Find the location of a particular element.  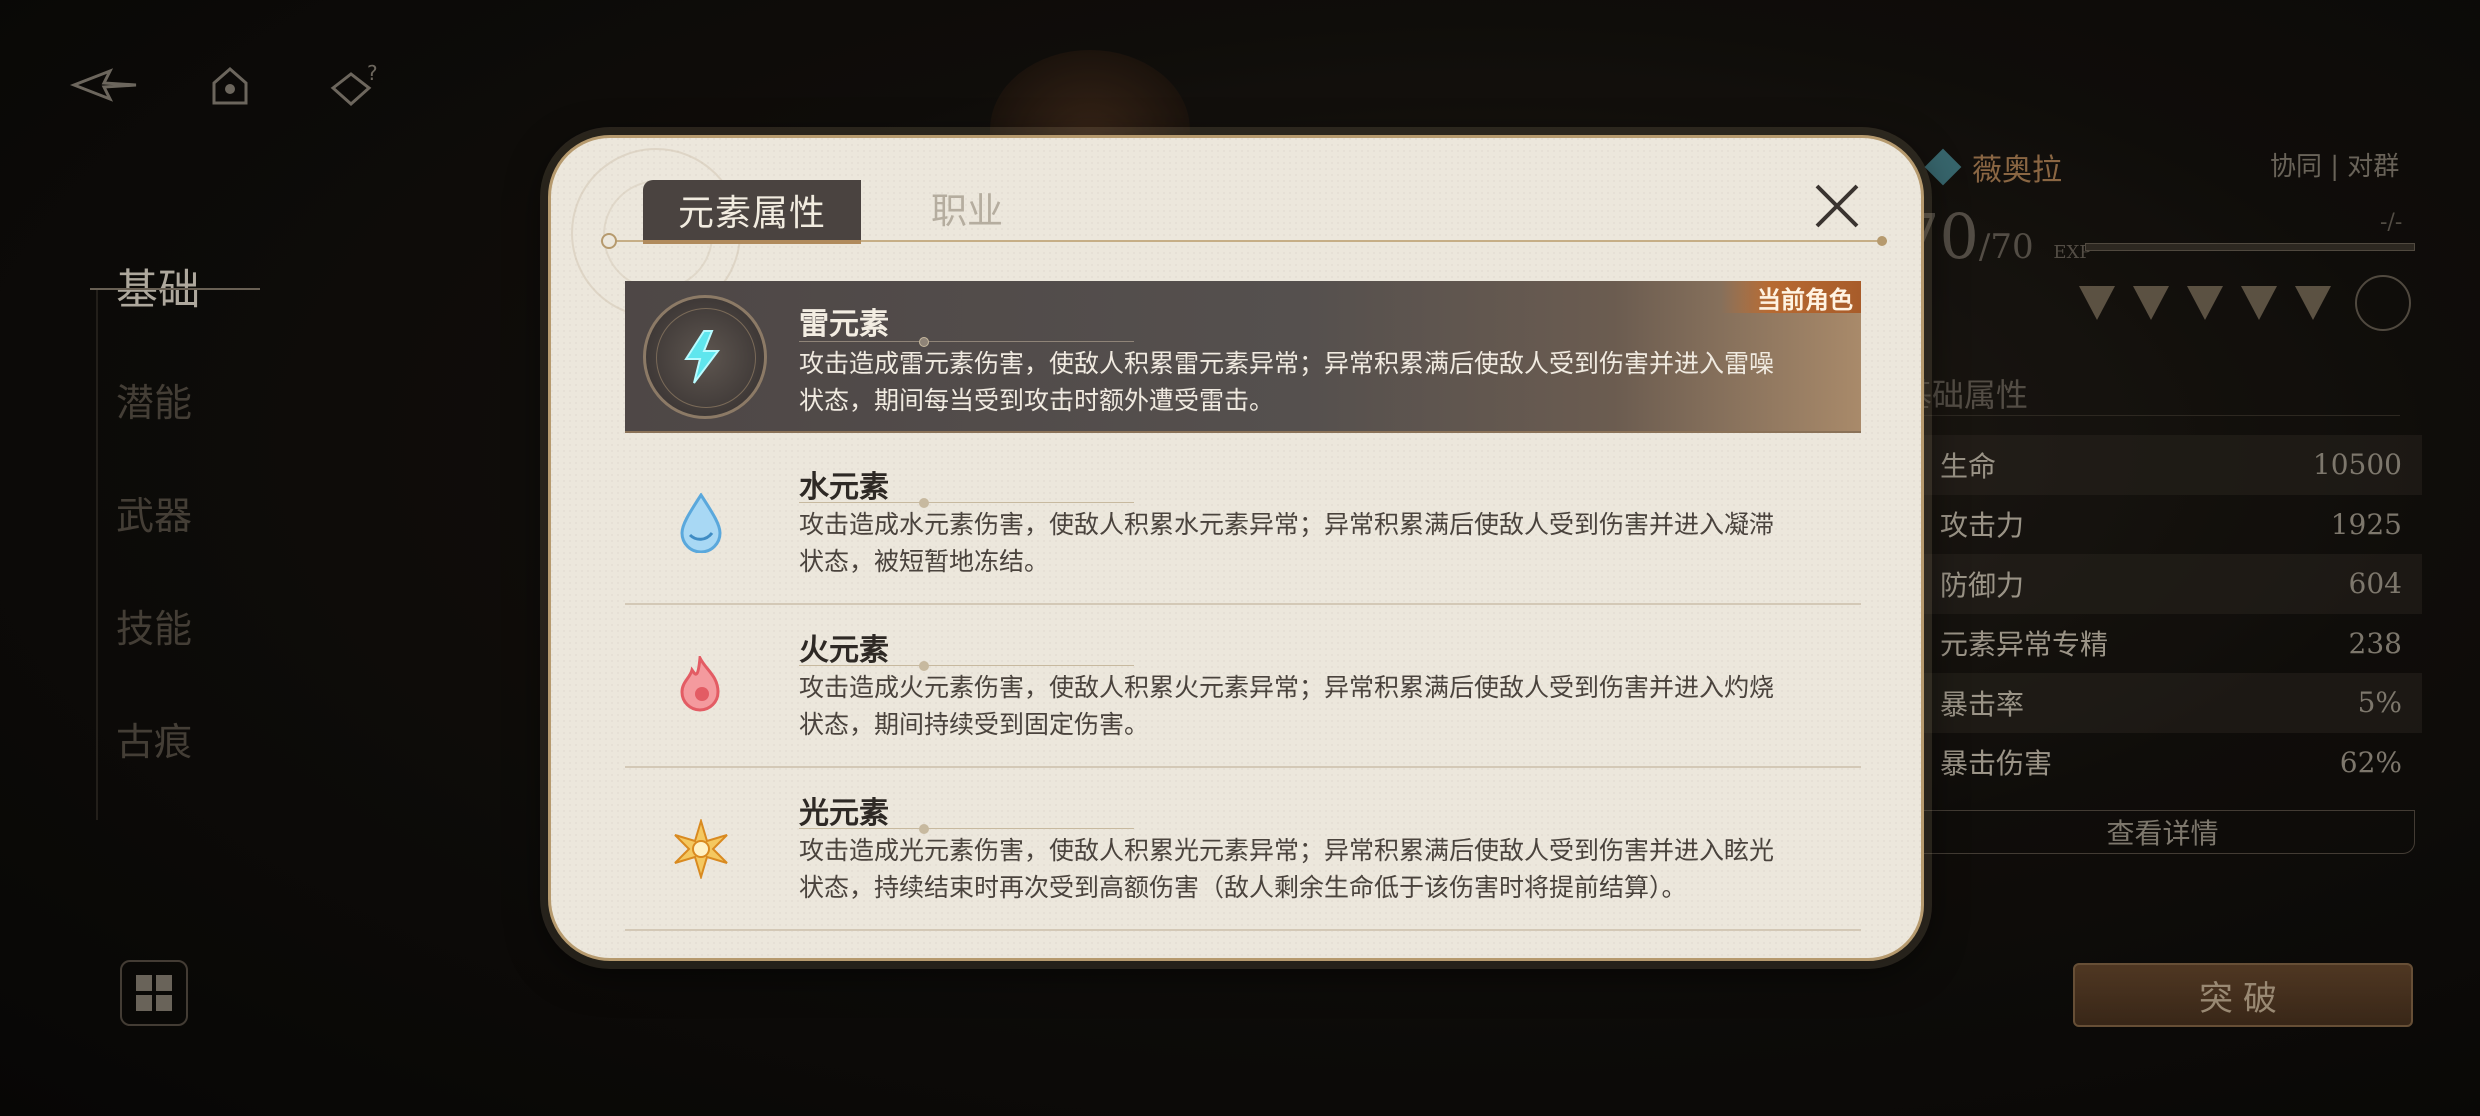

description-line: 攻击造成火元素伤害，使敌人积累火元素异常；异常积累满后使敌人受到伤害并进入灼烧 is located at coordinates (1287, 687).